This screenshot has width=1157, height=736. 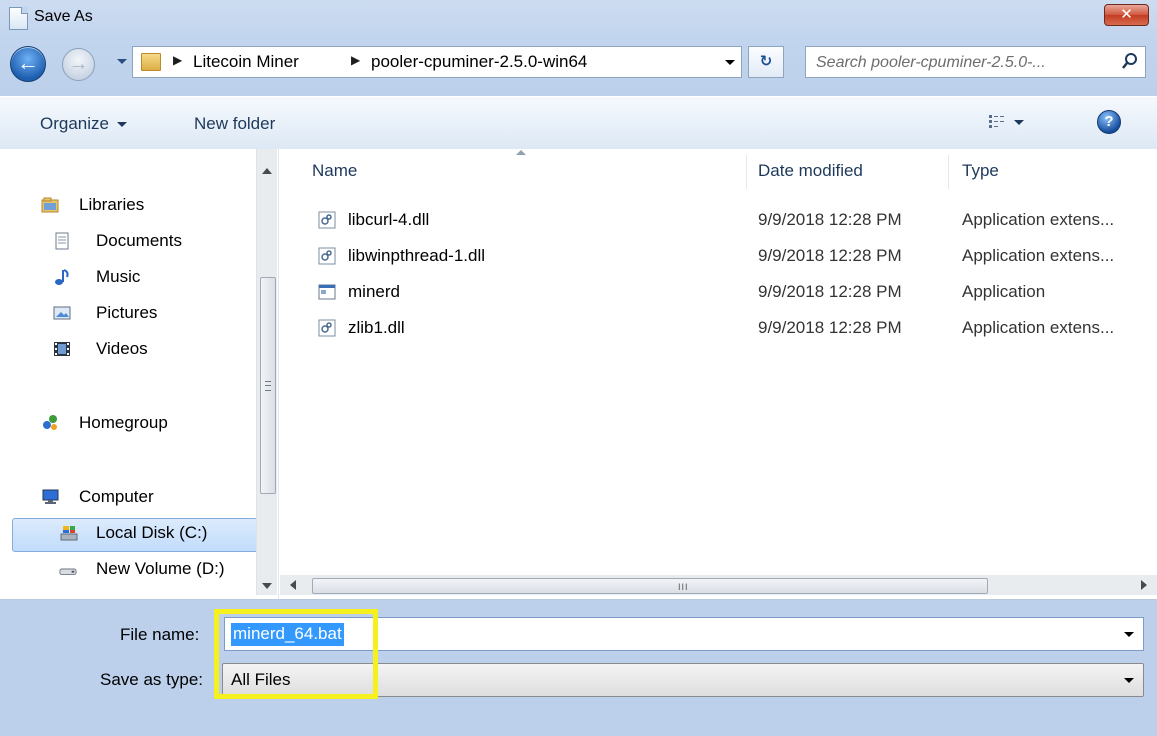 What do you see at coordinates (1130, 61) in the screenshot?
I see `search-icon` at bounding box center [1130, 61].